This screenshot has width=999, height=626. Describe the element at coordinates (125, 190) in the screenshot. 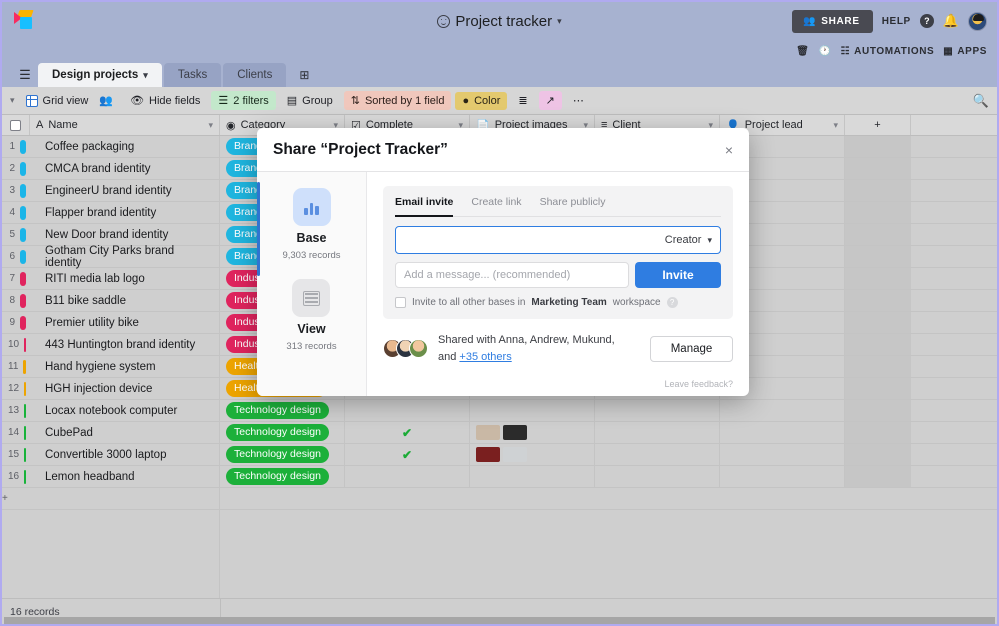

I see `cell-name: EngineerU brand identity` at that location.